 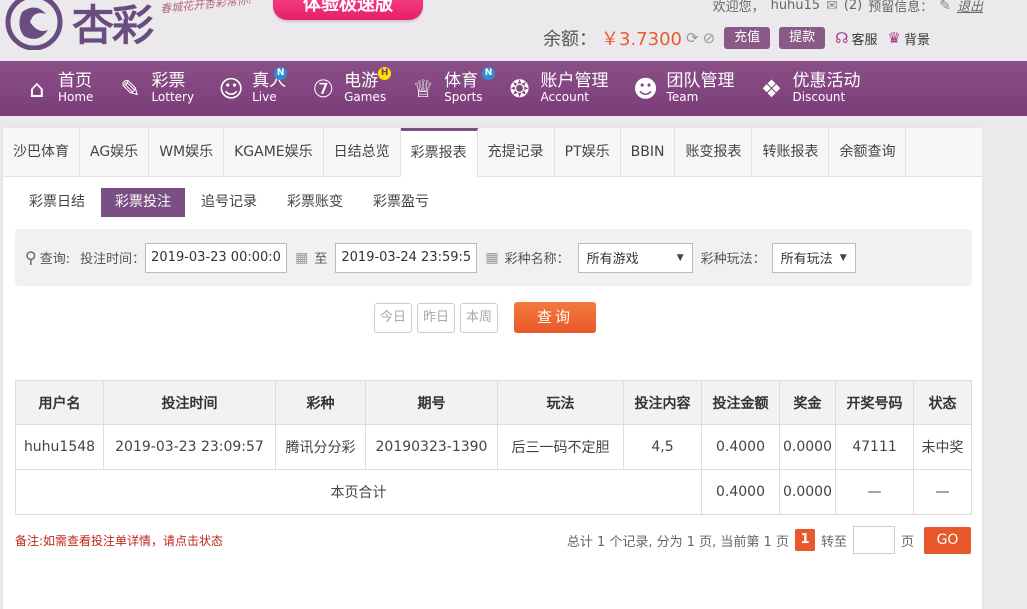 I want to click on tab-saba-sports: 沙巴体育, so click(x=41, y=152).